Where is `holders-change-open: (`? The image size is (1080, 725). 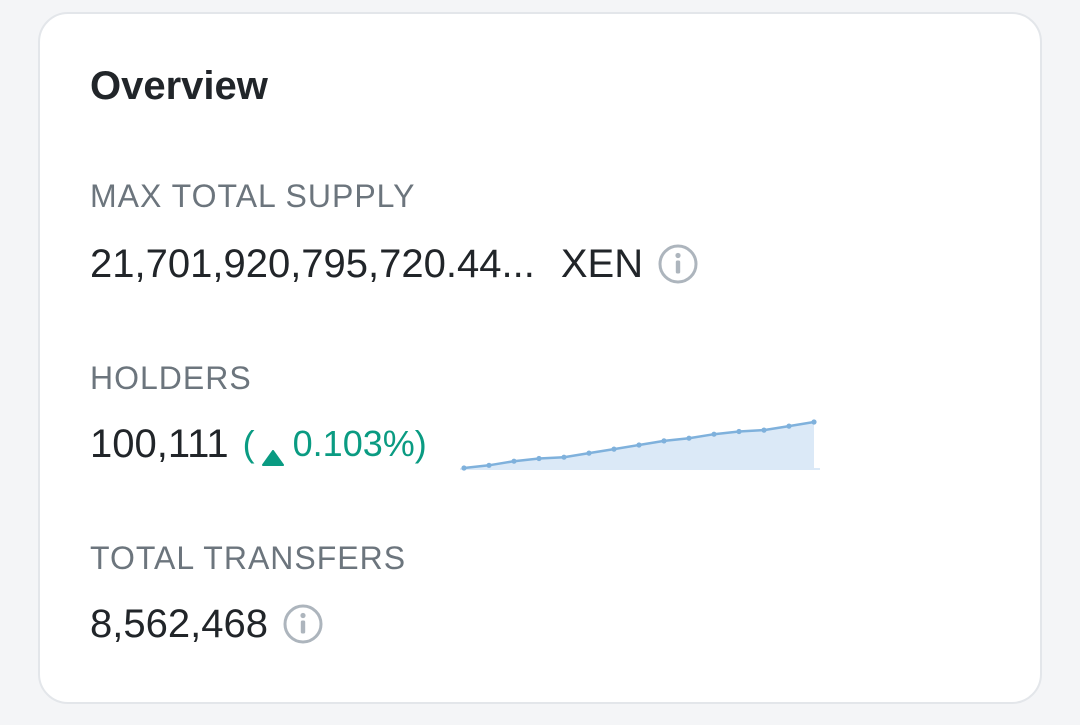 holders-change-open: ( is located at coordinates (248, 443).